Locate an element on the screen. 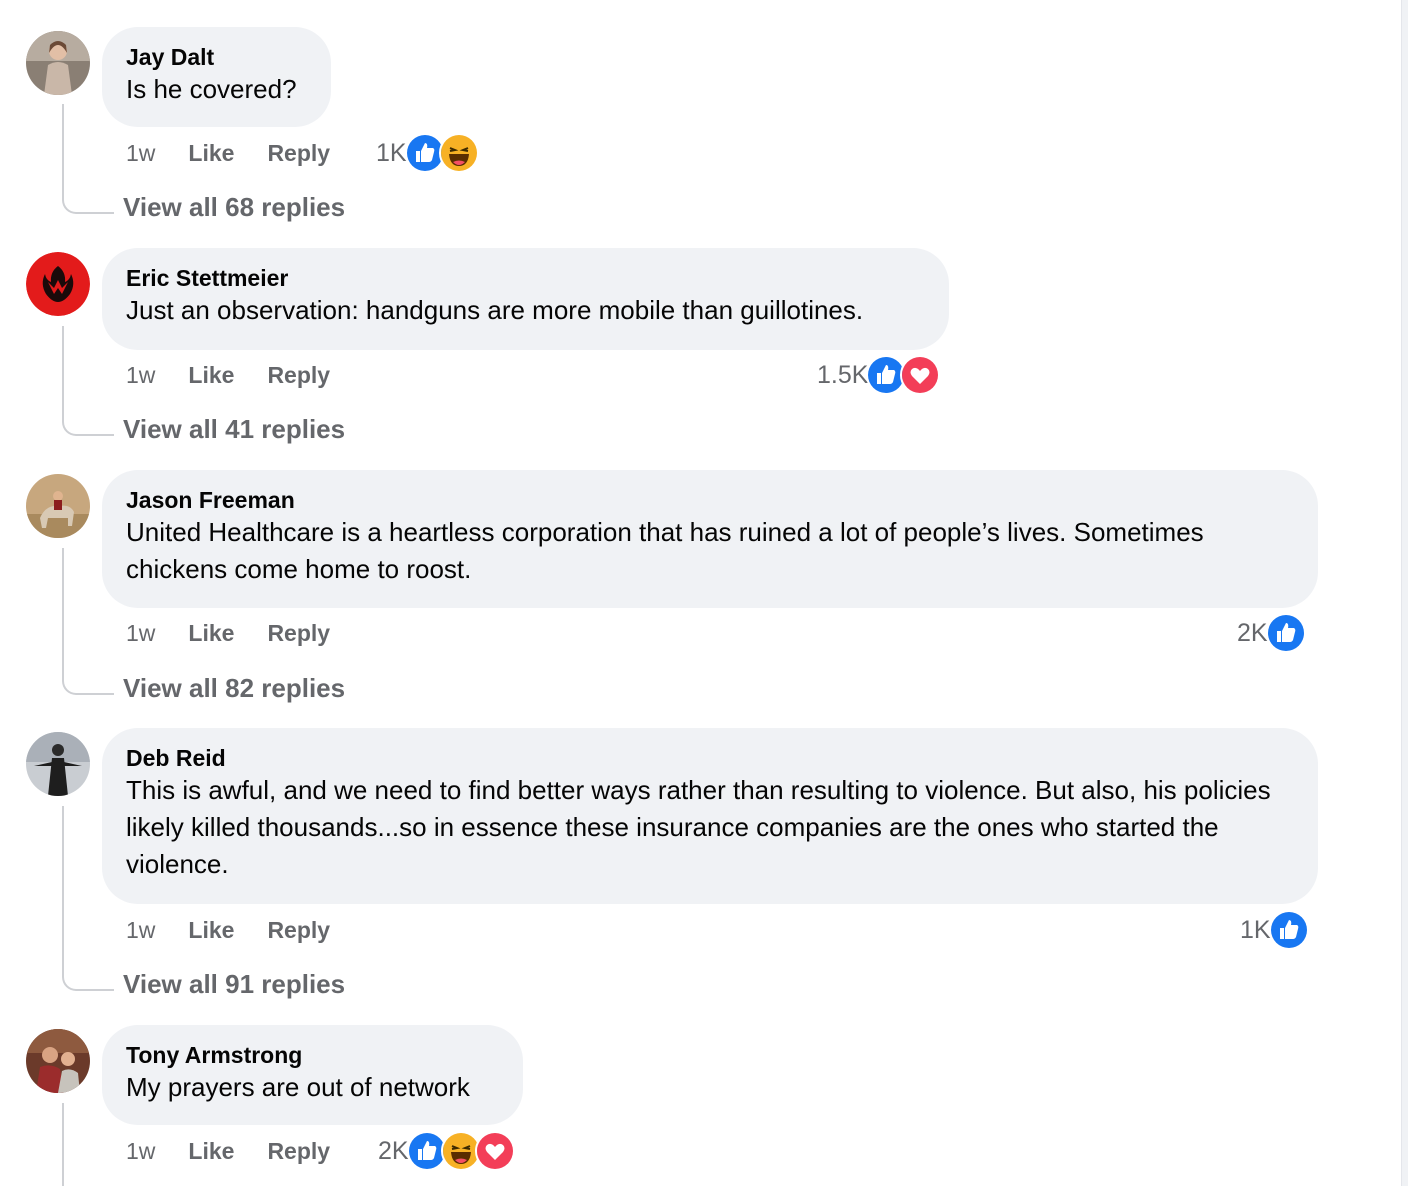 The image size is (1408, 1186). comment-text: My prayers are out of network is located at coordinates (298, 1087).